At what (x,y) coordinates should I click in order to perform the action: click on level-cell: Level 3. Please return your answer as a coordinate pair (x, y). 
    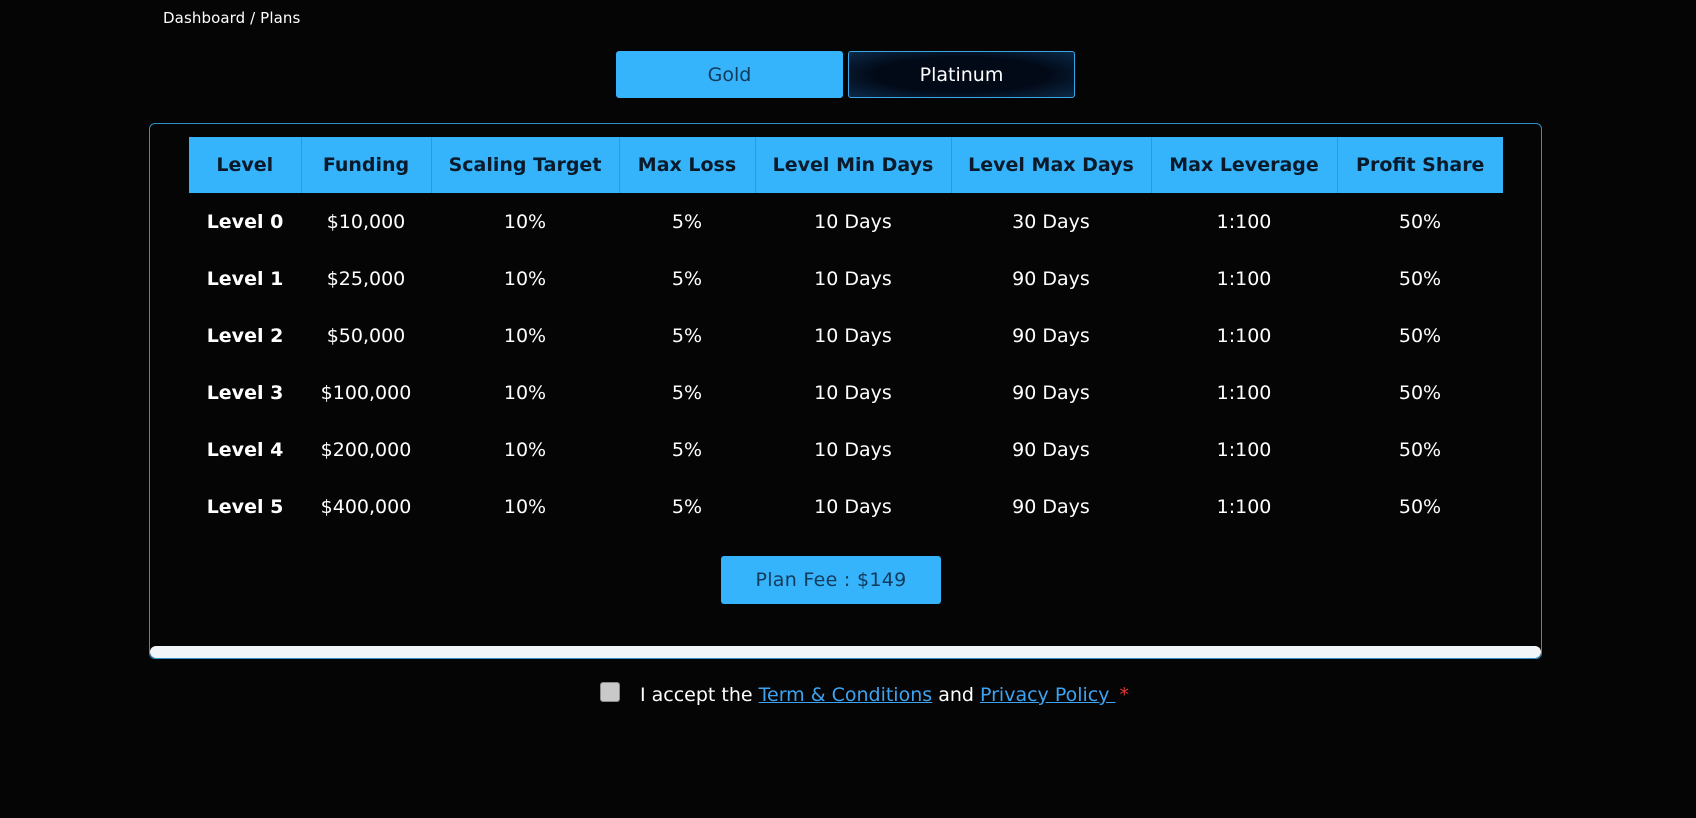
    Looking at the image, I should click on (245, 392).